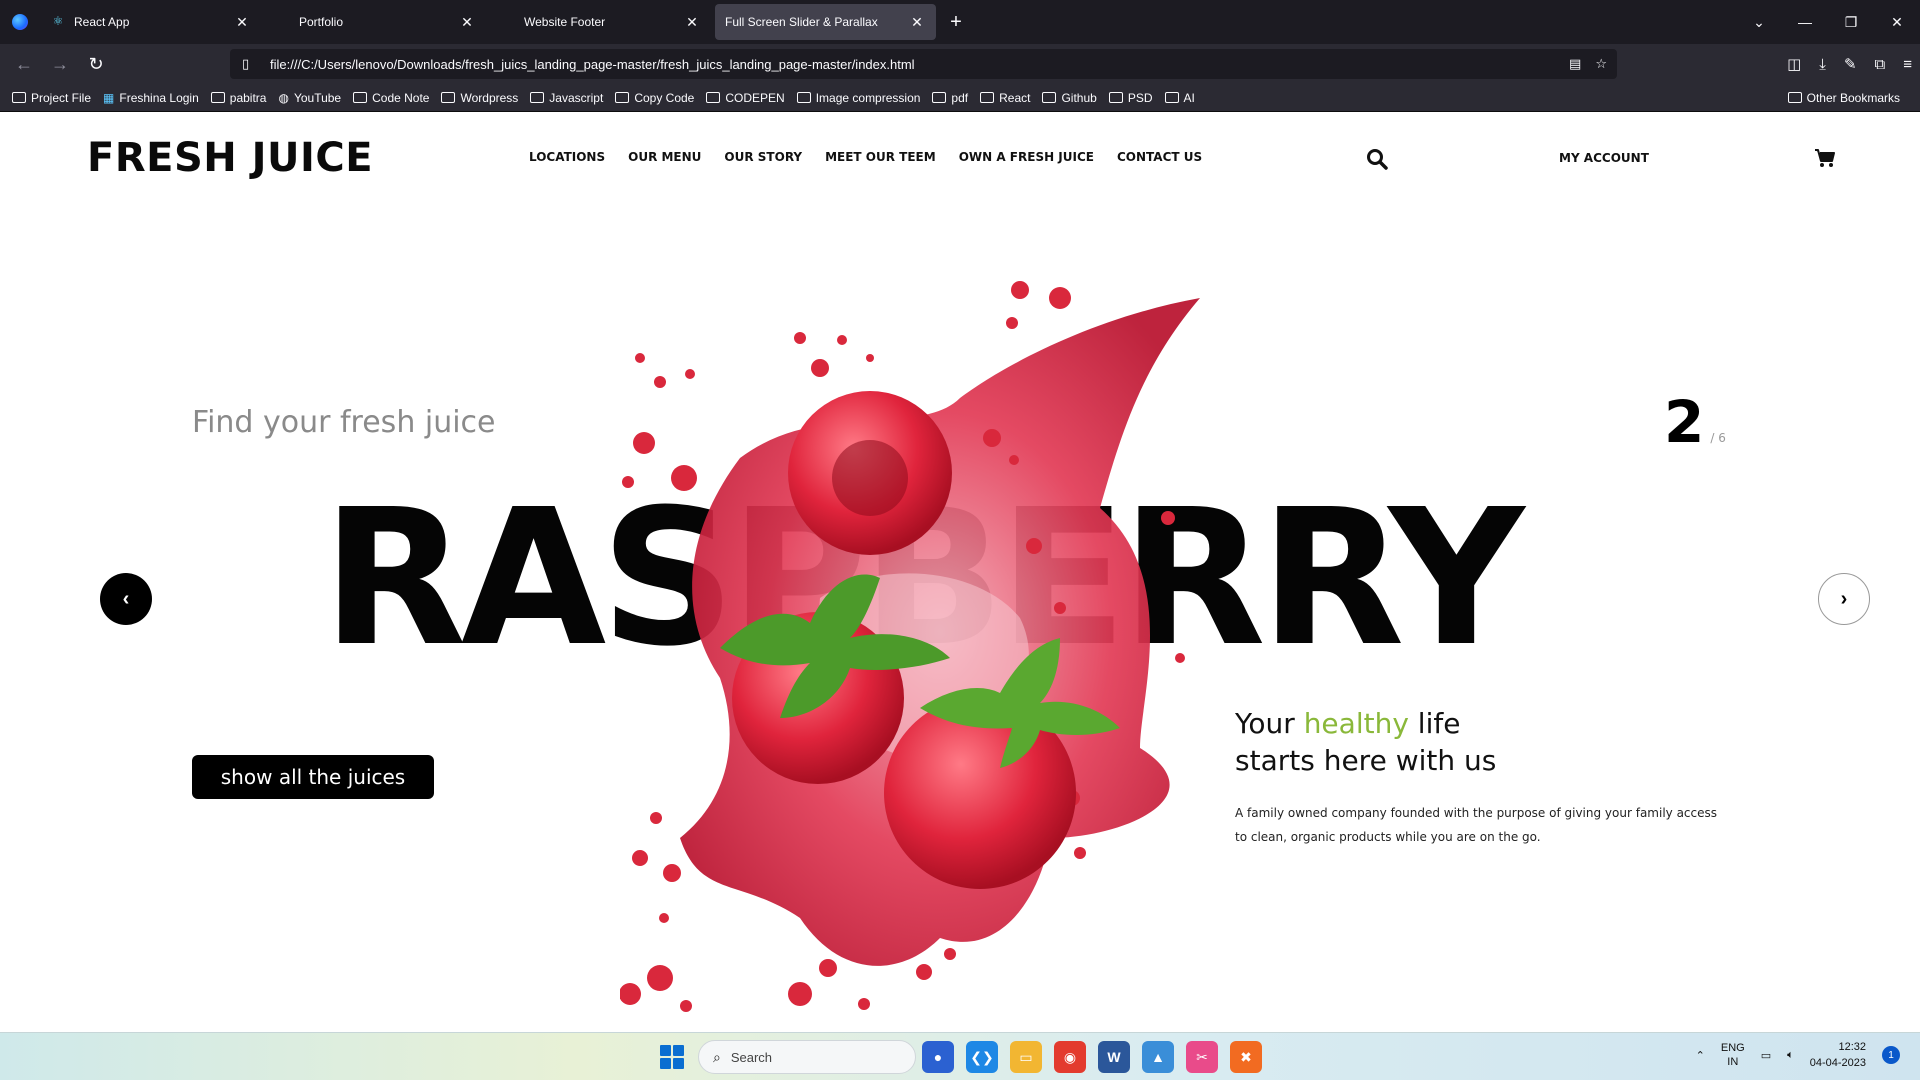 Image resolution: width=1920 pixels, height=1080 pixels. Describe the element at coordinates (1026, 157) in the screenshot. I see `nav-own-a-fresh-juice: OWN A FRESH JUICE` at that location.